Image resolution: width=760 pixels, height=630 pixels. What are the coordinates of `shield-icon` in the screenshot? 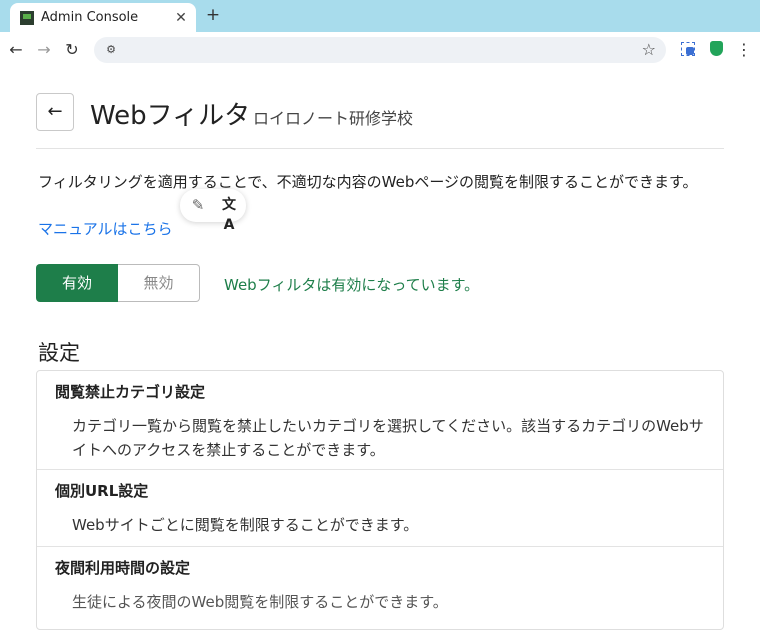 It's located at (716, 48).